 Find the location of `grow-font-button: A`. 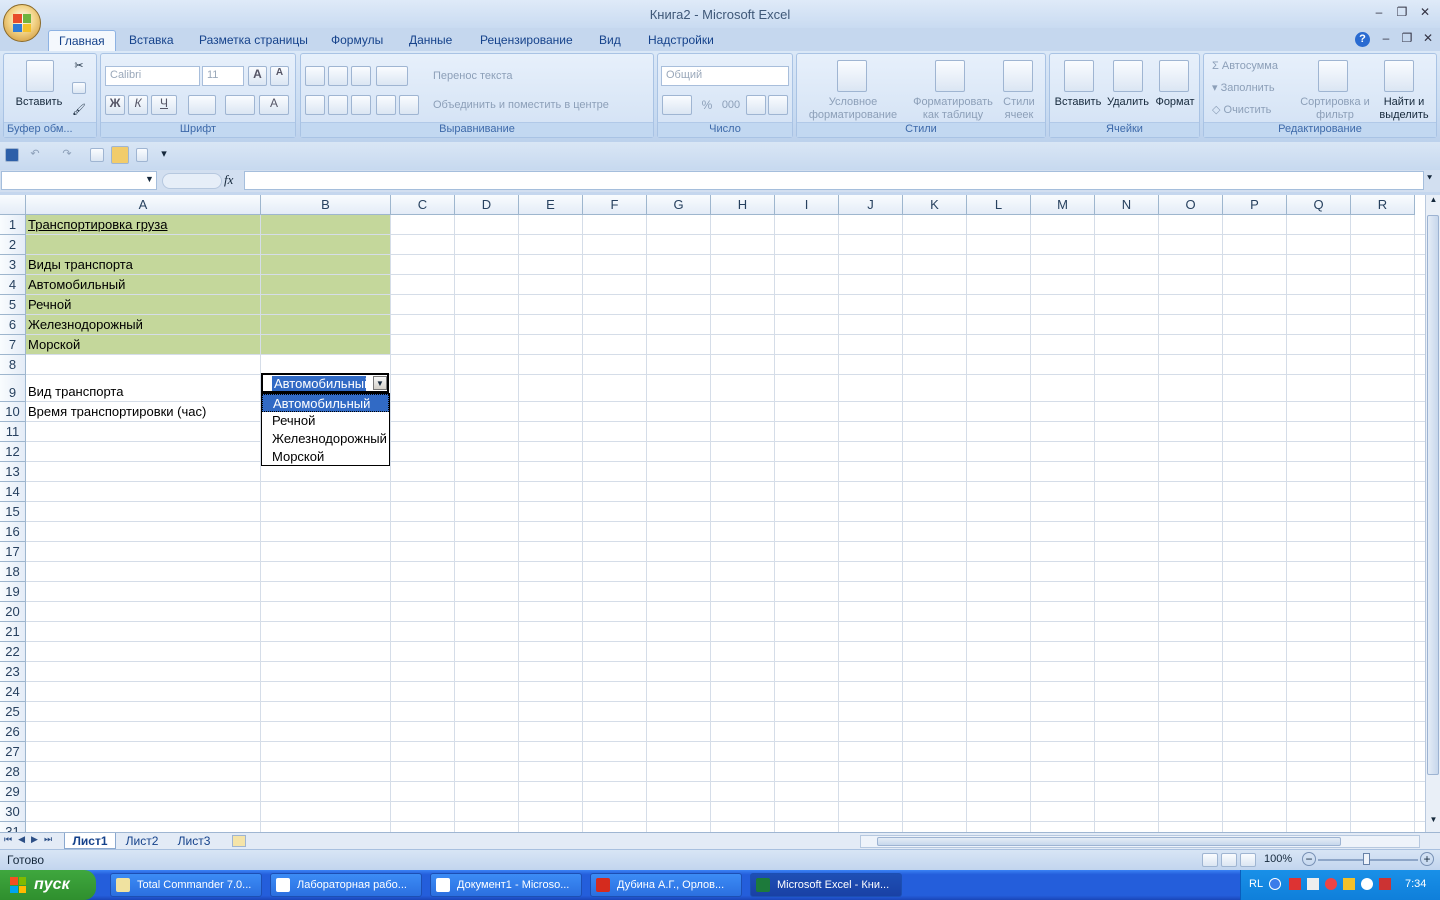

grow-font-button: A is located at coordinates (257, 76).